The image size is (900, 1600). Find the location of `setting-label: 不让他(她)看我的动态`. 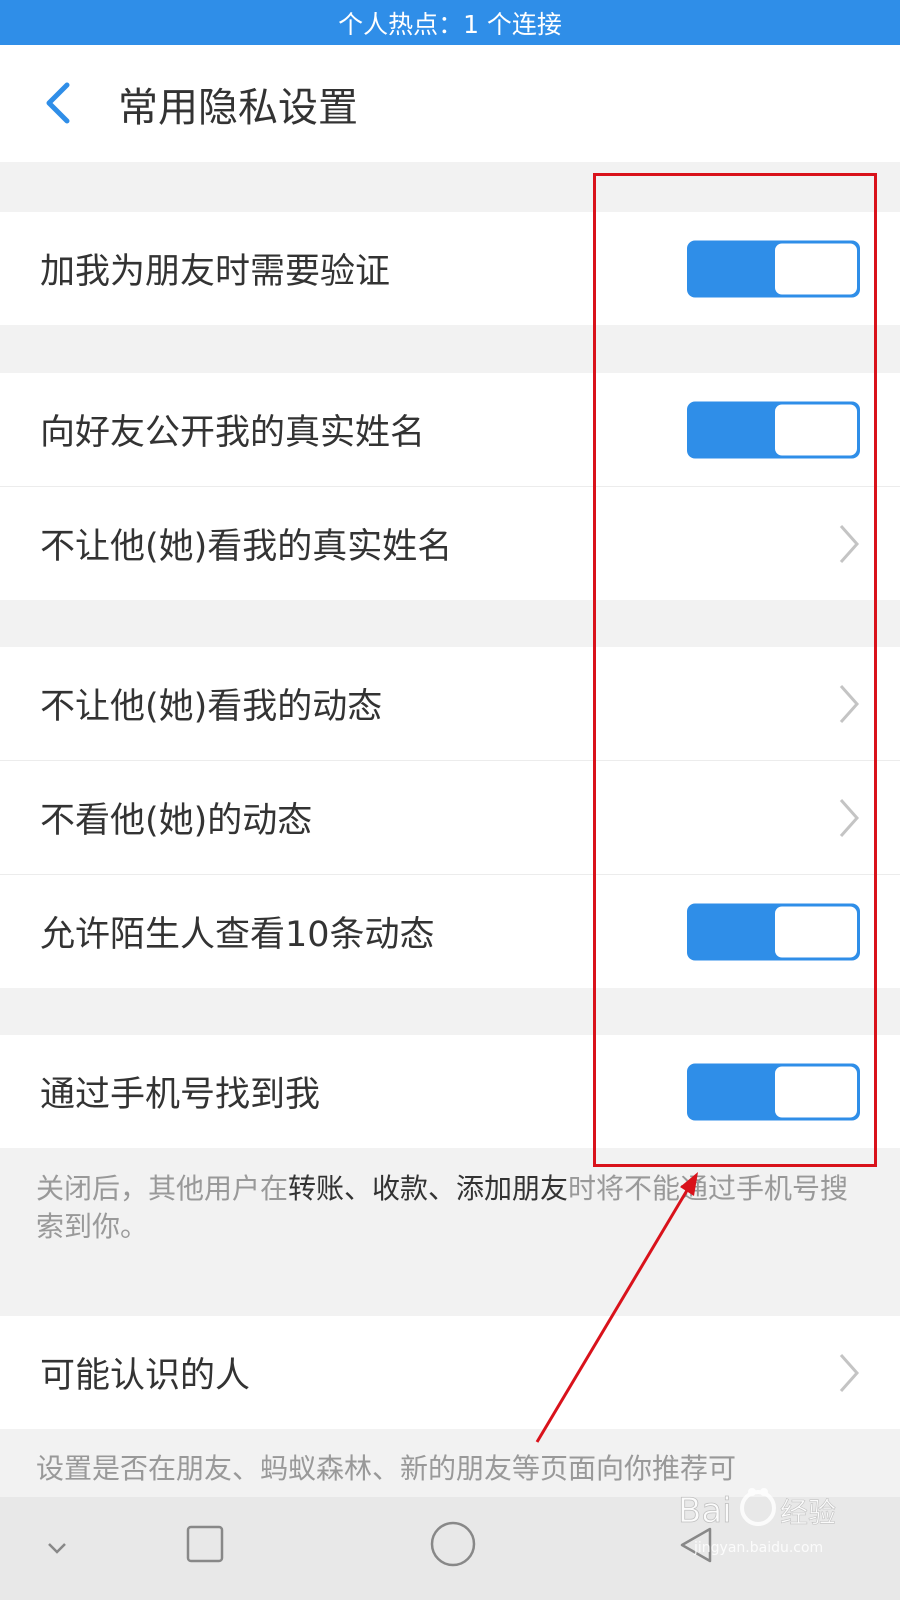

setting-label: 不让他(她)看我的动态 is located at coordinates (211, 707).